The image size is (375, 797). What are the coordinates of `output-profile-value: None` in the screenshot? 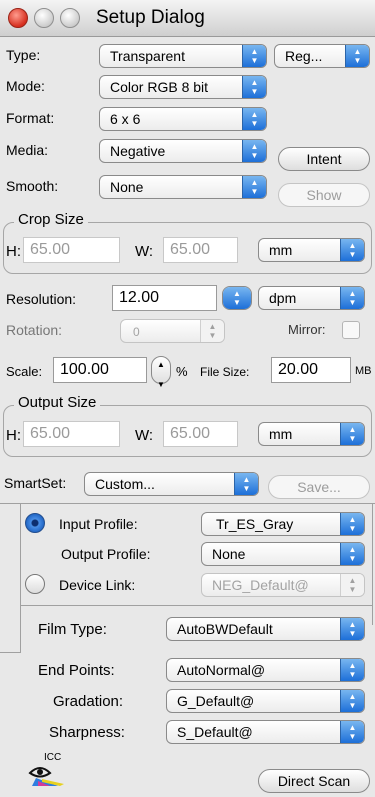 It's located at (229, 554).